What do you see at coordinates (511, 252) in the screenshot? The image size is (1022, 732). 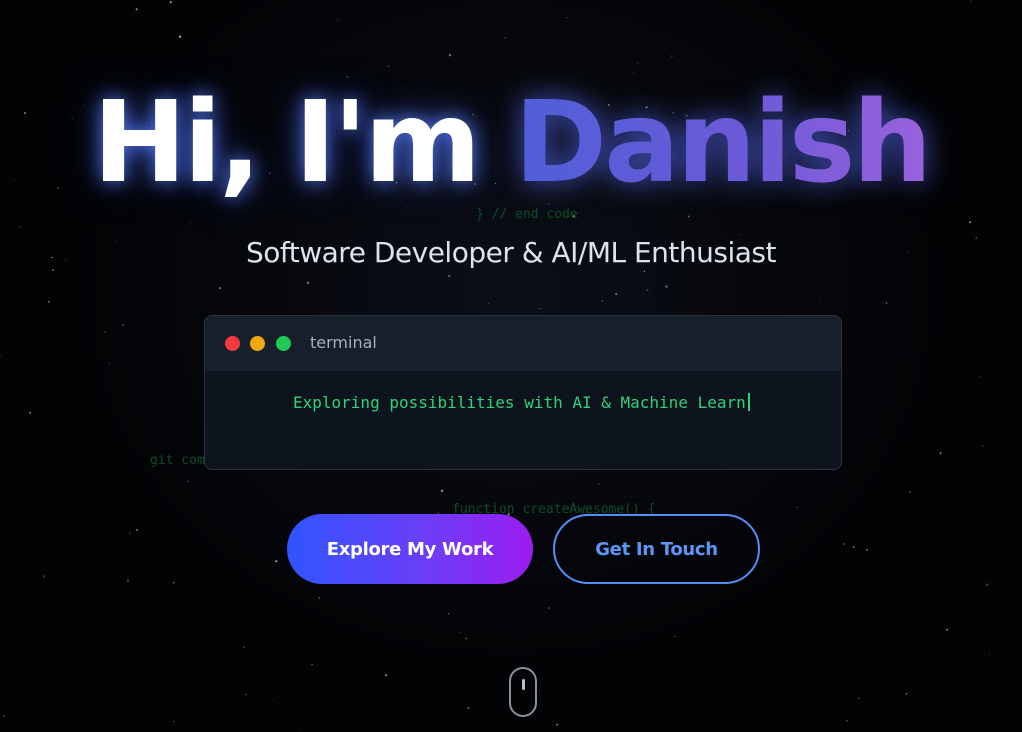 I see `hero-subtitle: Software Developer & AI/ML Enthusiast` at bounding box center [511, 252].